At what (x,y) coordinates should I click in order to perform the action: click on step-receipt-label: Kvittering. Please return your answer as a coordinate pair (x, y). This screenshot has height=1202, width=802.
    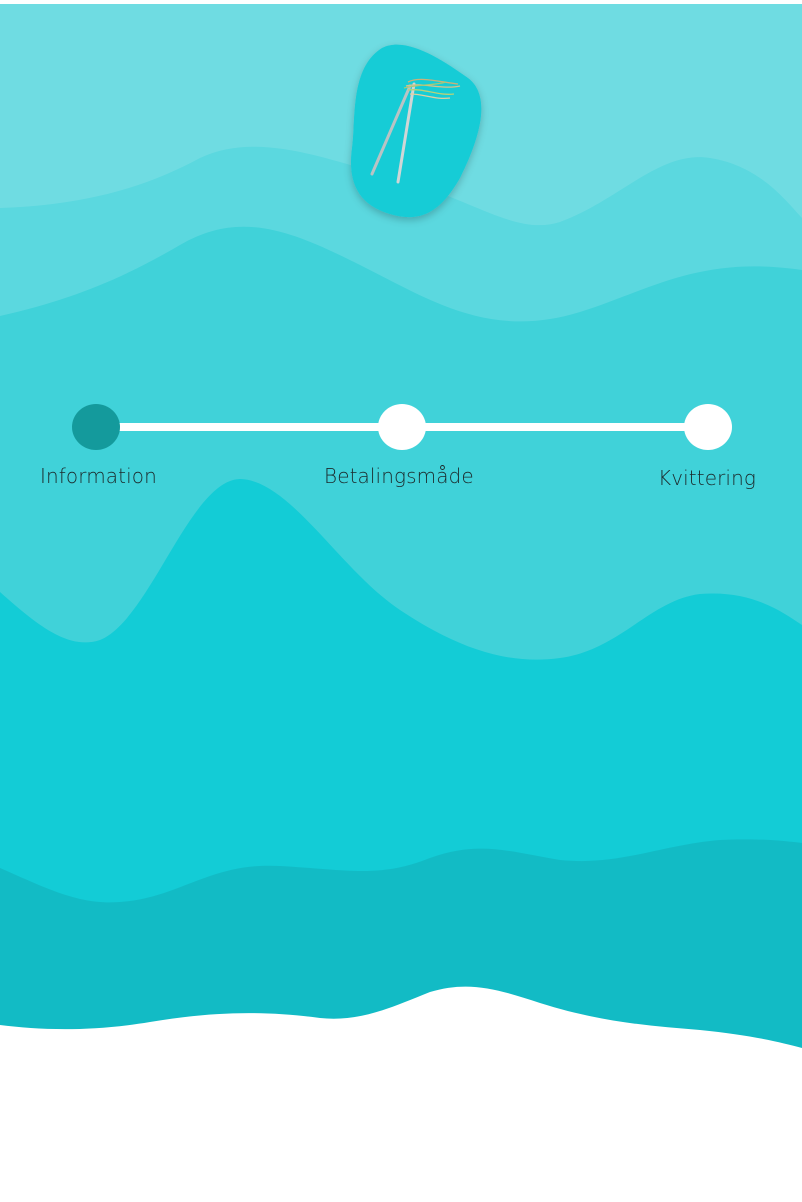
    Looking at the image, I should click on (707, 478).